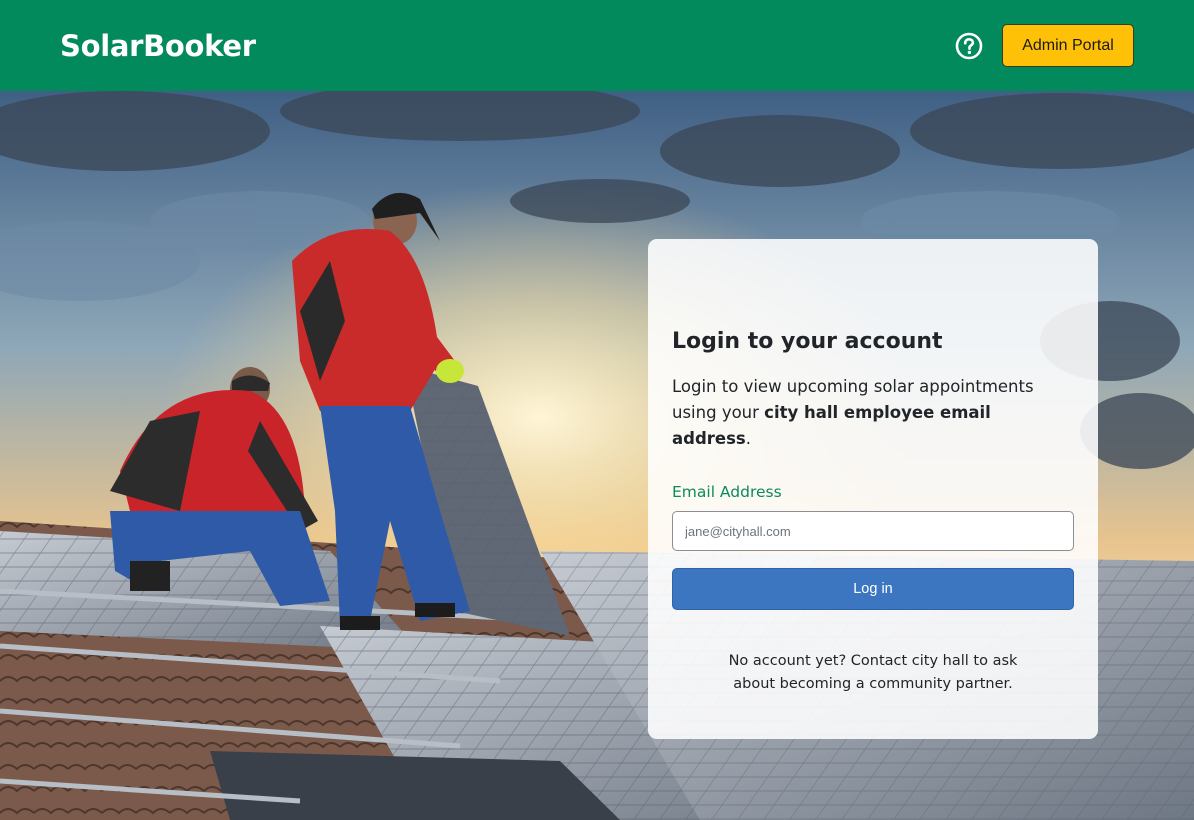 Image resolution: width=1194 pixels, height=820 pixels. Describe the element at coordinates (727, 492) in the screenshot. I see `email-field-label: Email Address` at that location.